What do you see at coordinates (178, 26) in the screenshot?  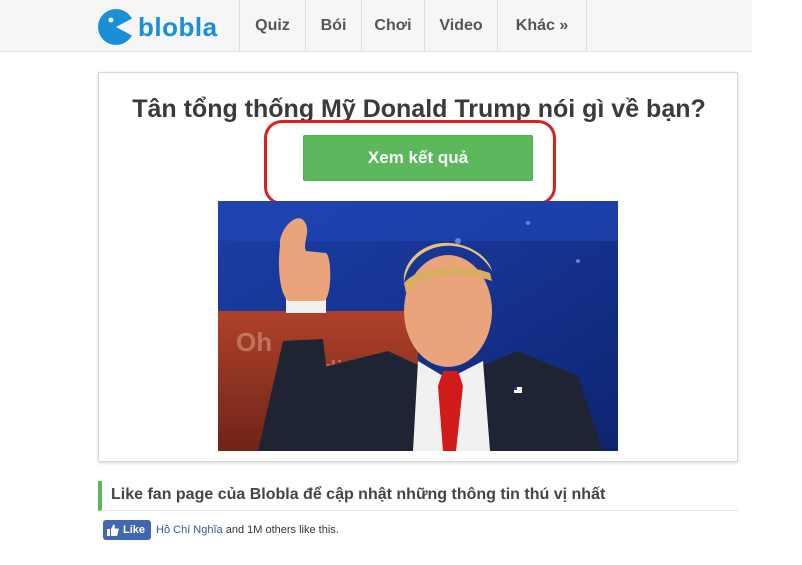 I see `logo-text: blobla` at bounding box center [178, 26].